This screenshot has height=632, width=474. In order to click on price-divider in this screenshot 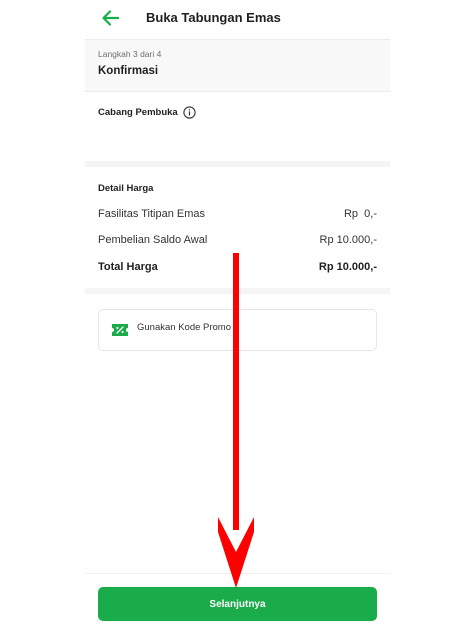, I will do `click(237, 291)`.